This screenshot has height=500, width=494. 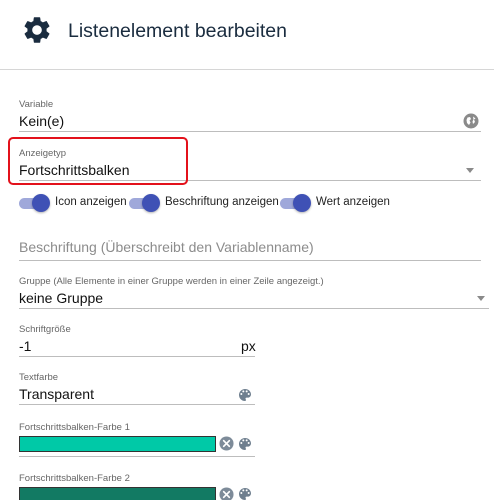 What do you see at coordinates (177, 31) in the screenshot?
I see `dialog-title: Listenelement bearbeiten` at bounding box center [177, 31].